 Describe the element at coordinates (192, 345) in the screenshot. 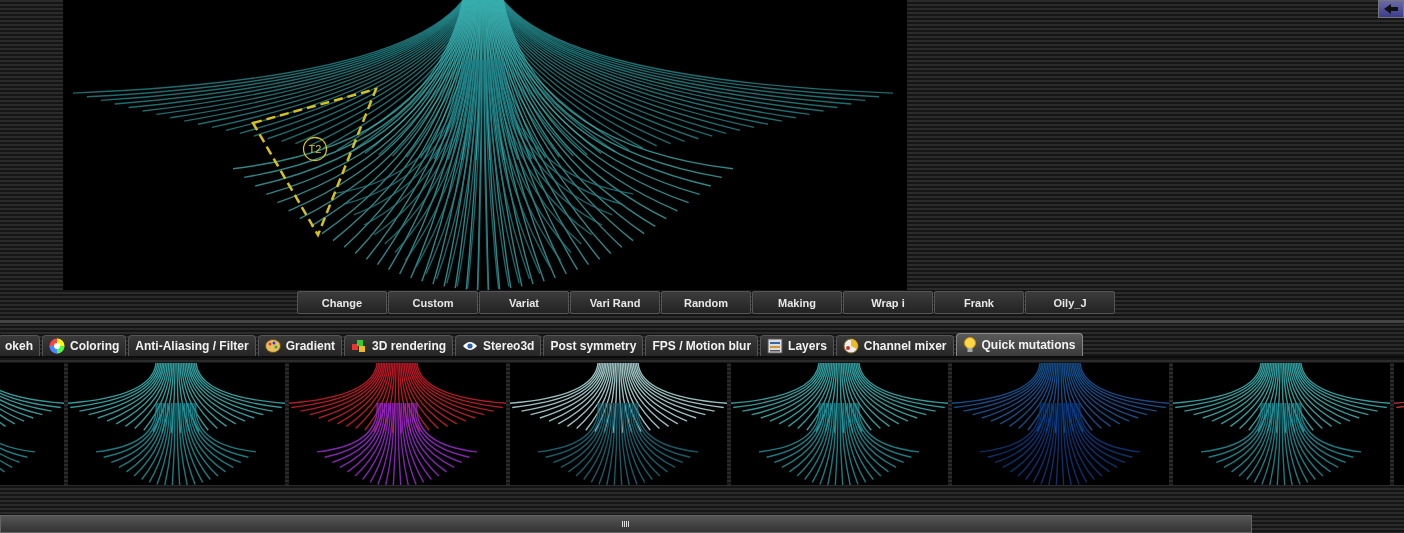

I see `tab: Anti-Aliasing / Filter` at that location.